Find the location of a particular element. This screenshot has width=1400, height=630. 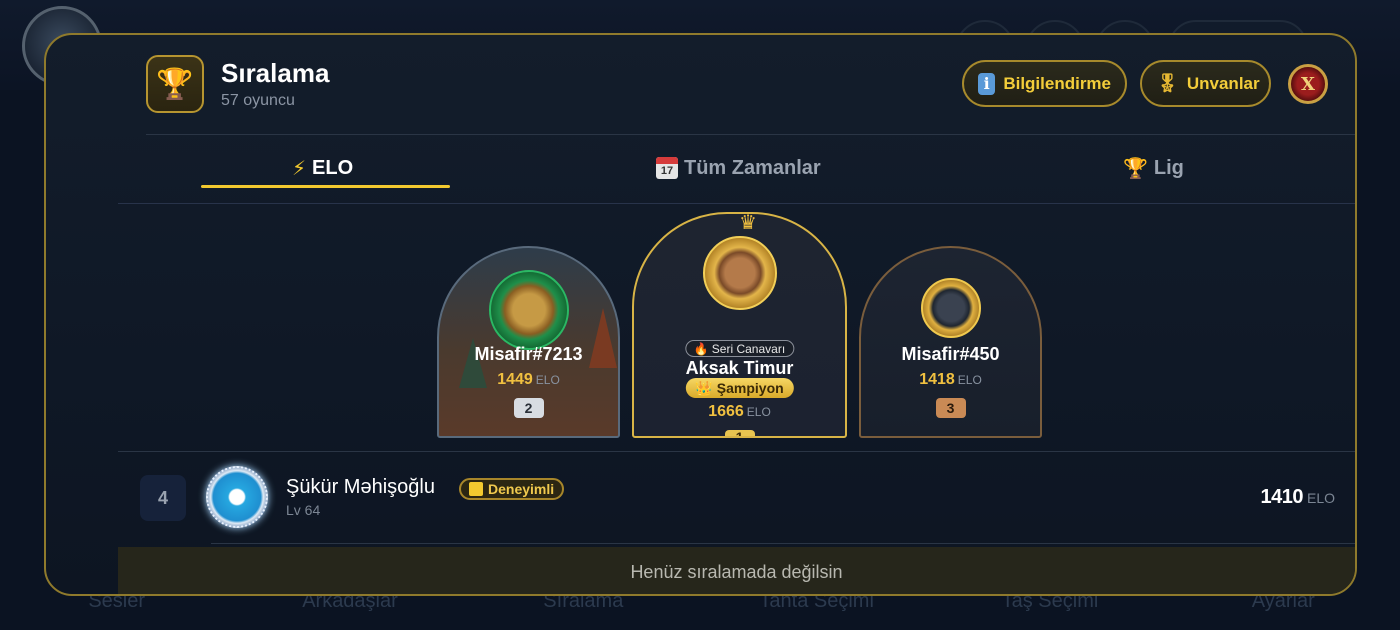

player-count: 57 oyuncu is located at coordinates (258, 100).